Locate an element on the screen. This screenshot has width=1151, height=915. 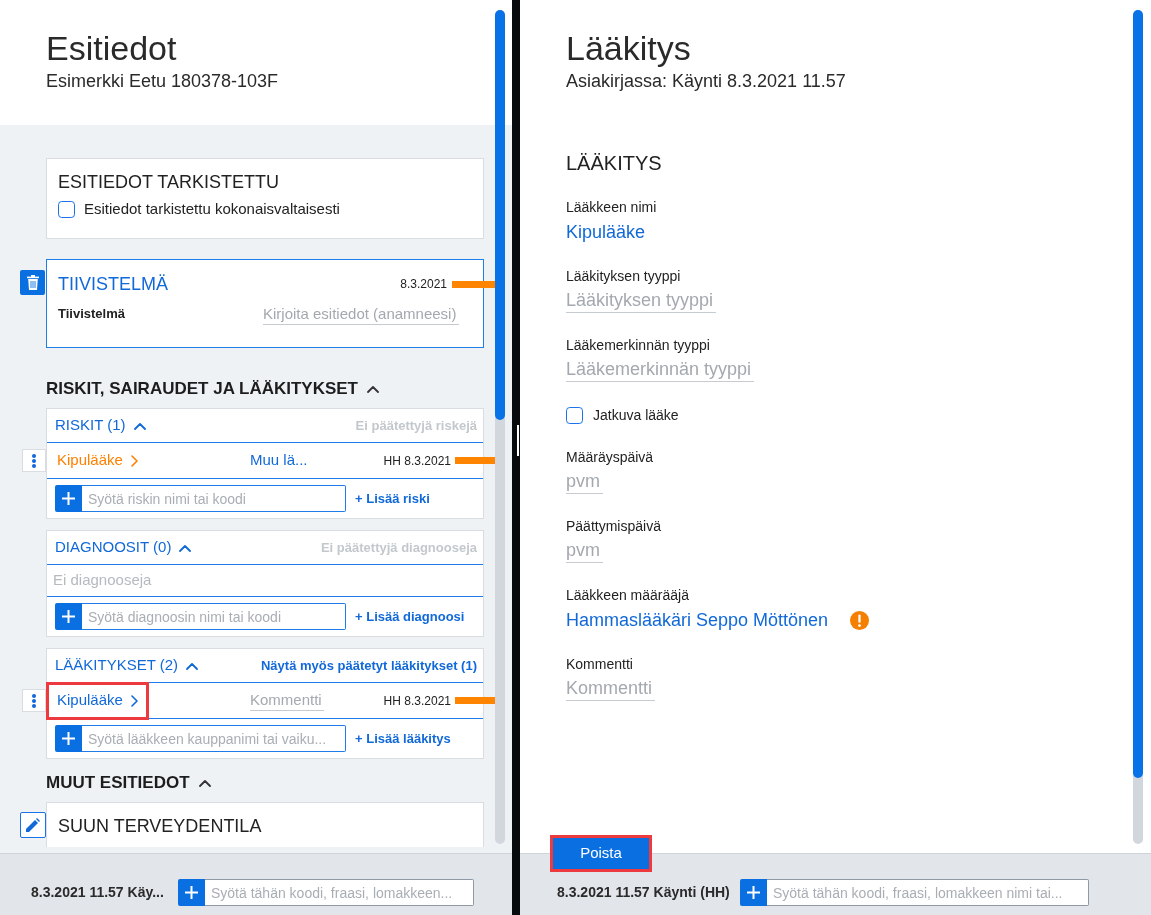
text-field: Lääkityksen tyyppi is located at coordinates (641, 301).